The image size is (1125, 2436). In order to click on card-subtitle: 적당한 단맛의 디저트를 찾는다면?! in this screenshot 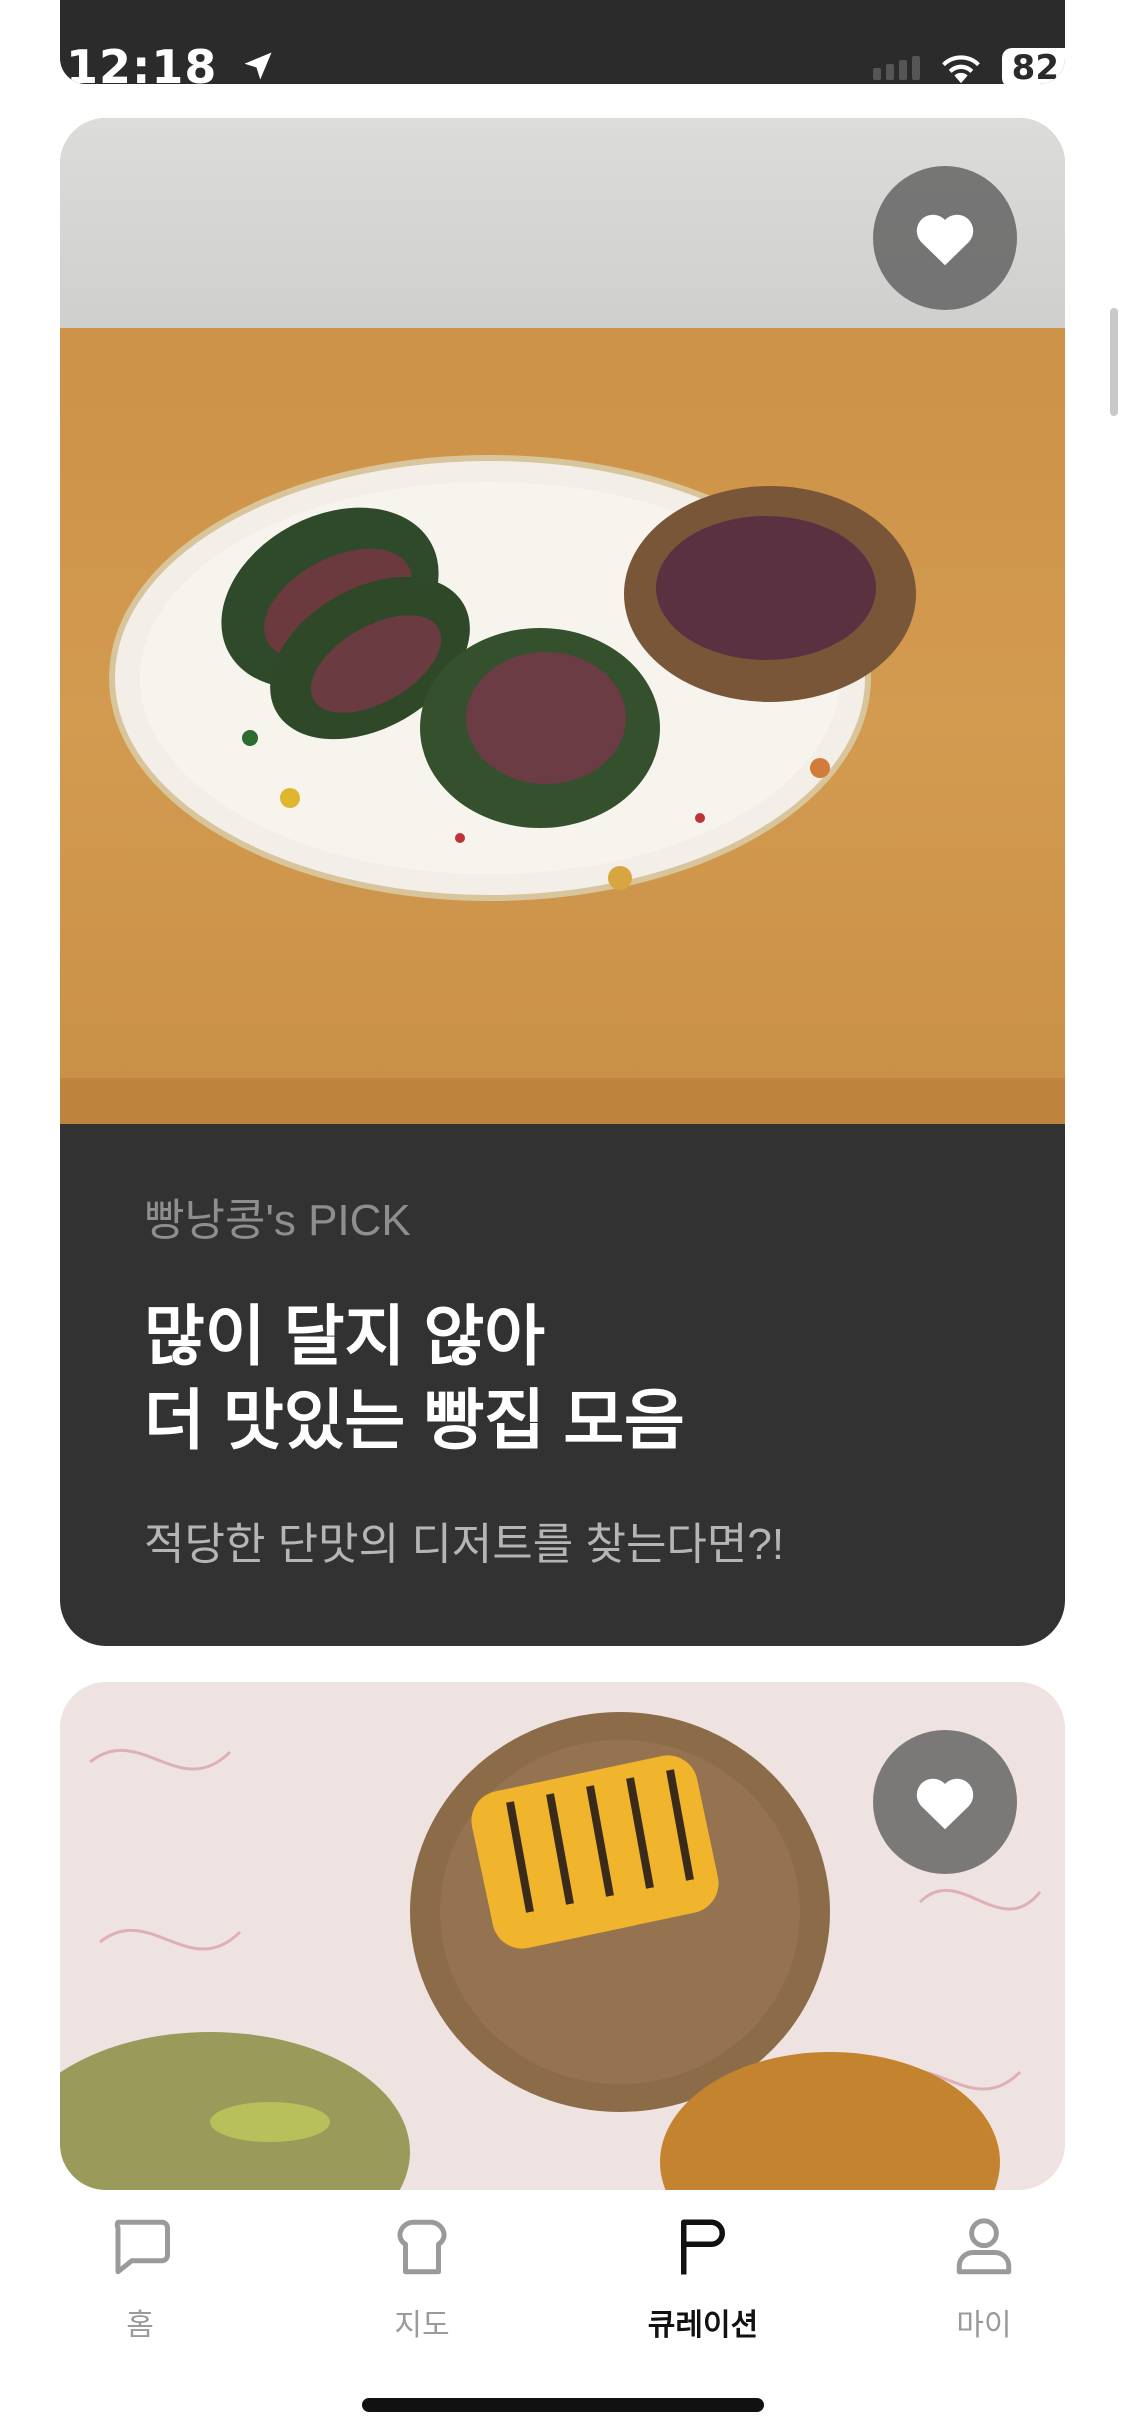, I will do `click(464, 1544)`.